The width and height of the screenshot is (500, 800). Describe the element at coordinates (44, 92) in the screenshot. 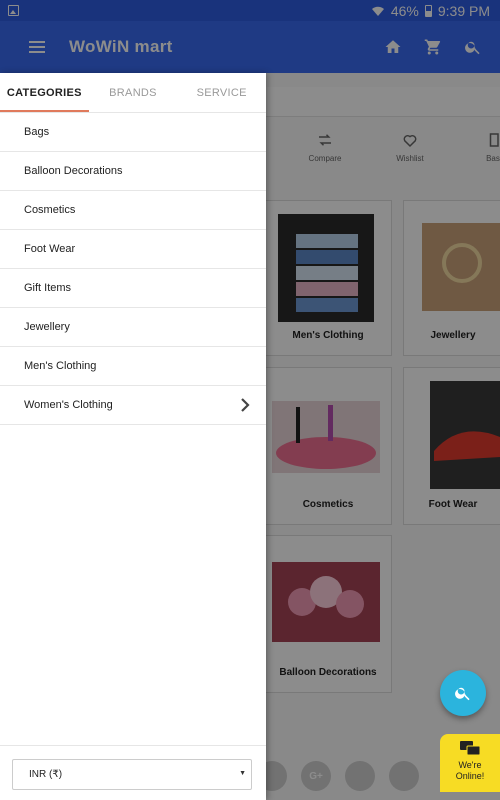

I see `tab-categories: CATEGORIES` at that location.